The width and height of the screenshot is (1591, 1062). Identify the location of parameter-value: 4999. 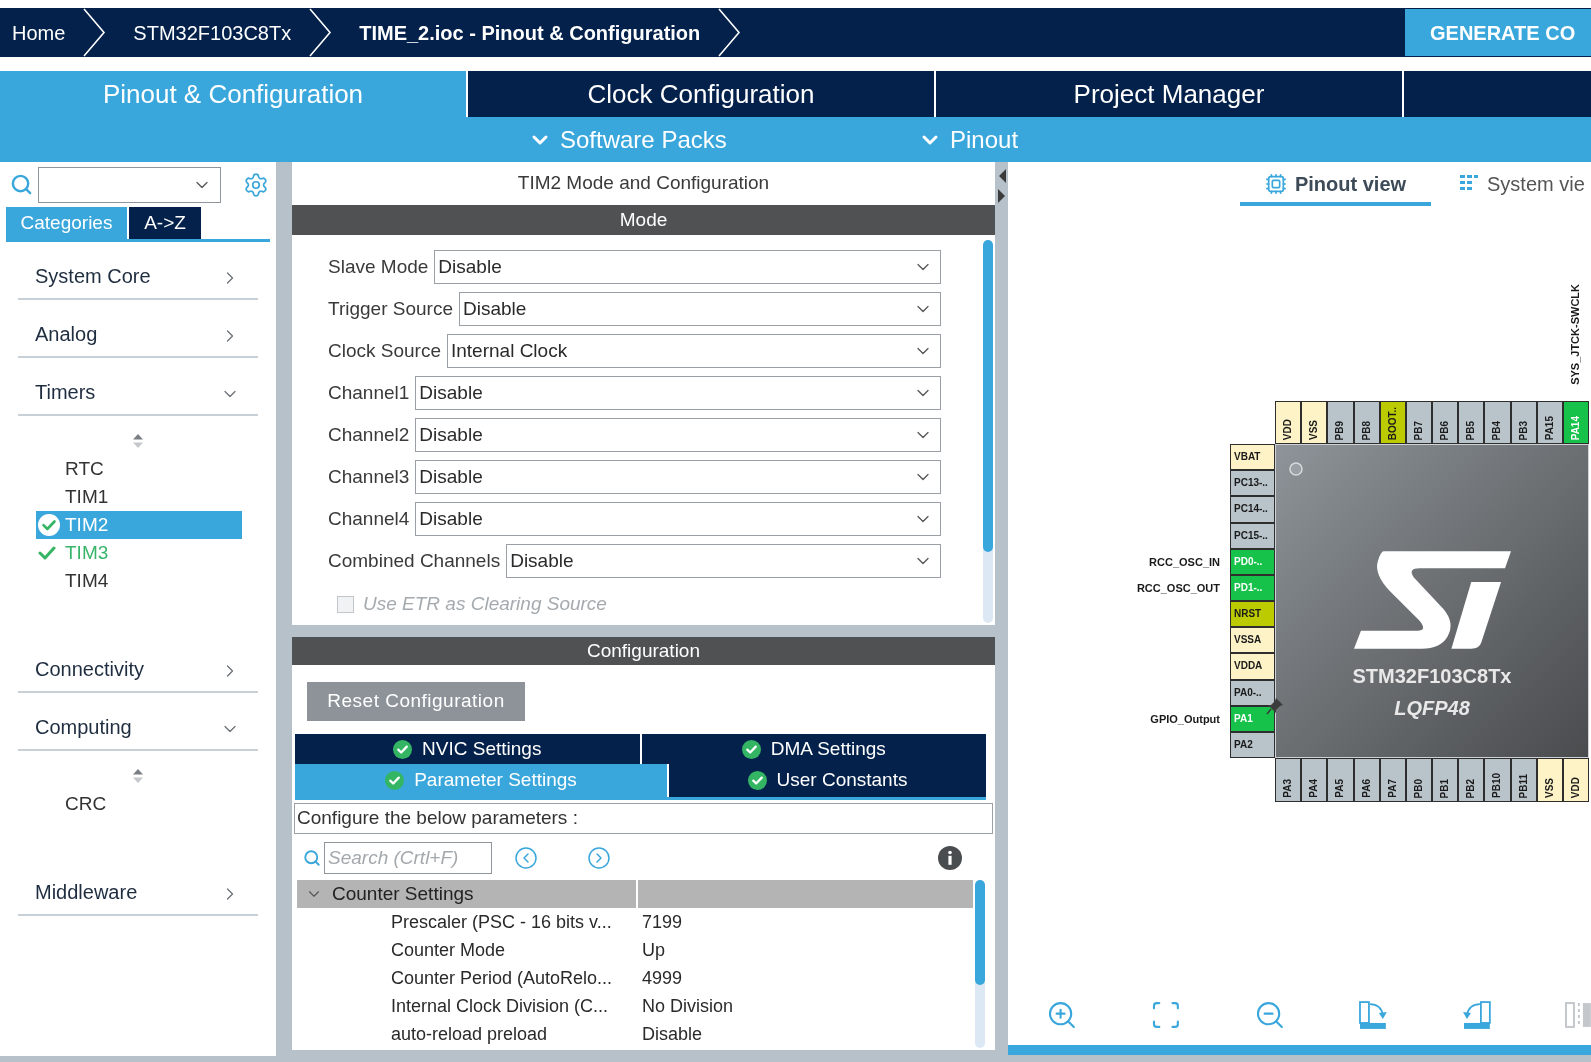
(662, 978).